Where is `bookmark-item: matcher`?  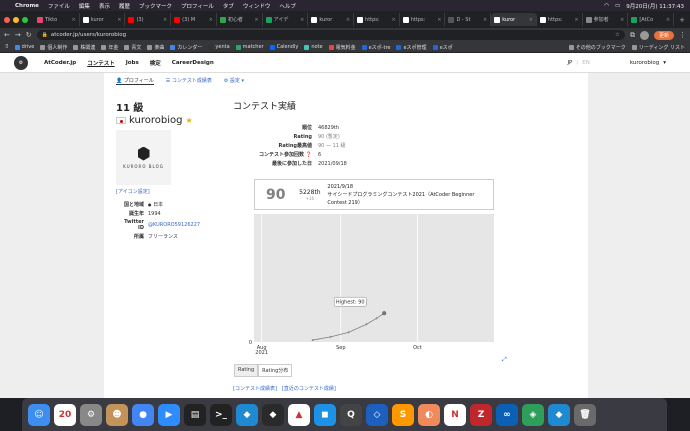 bookmark-item: matcher is located at coordinates (249, 47).